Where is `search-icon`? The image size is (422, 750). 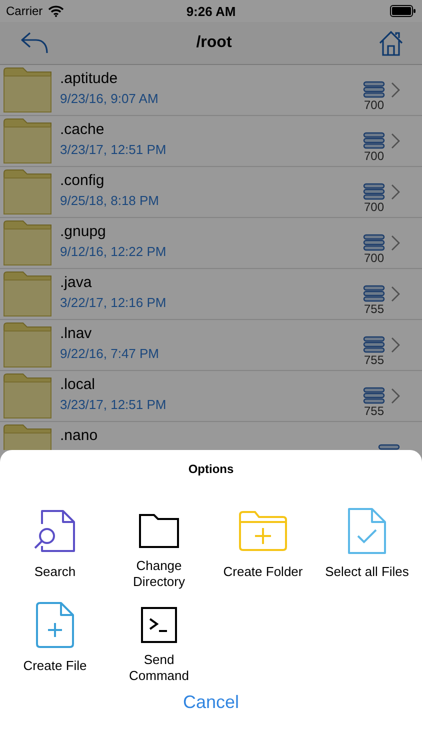
search-icon is located at coordinates (55, 531).